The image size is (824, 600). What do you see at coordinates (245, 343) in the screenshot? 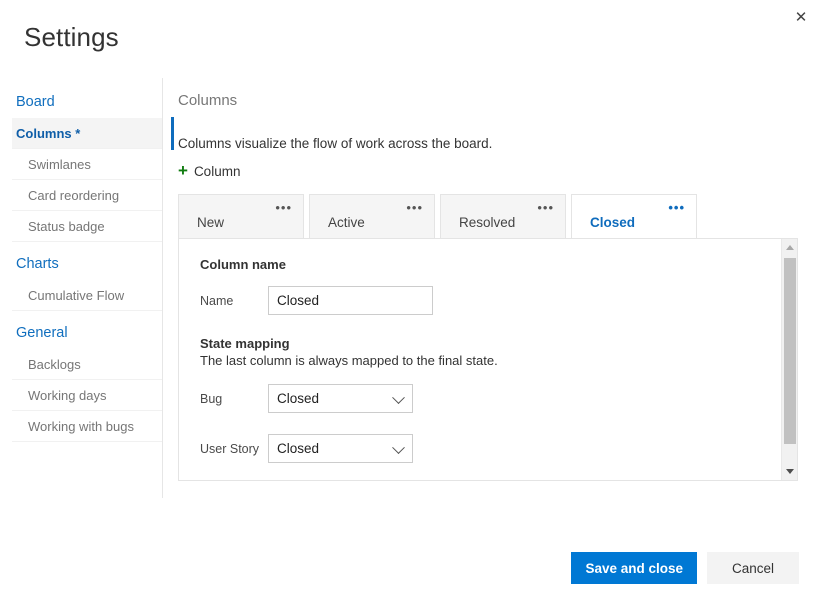
I see `state-mapping-heading: State mapping` at bounding box center [245, 343].